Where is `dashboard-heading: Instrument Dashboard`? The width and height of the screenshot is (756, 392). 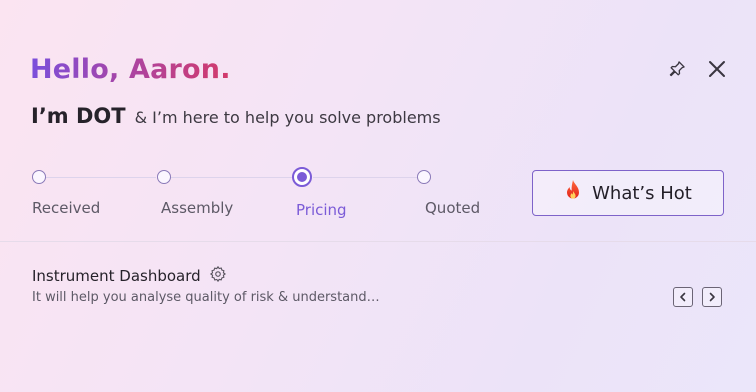
dashboard-heading: Instrument Dashboard is located at coordinates (129, 276).